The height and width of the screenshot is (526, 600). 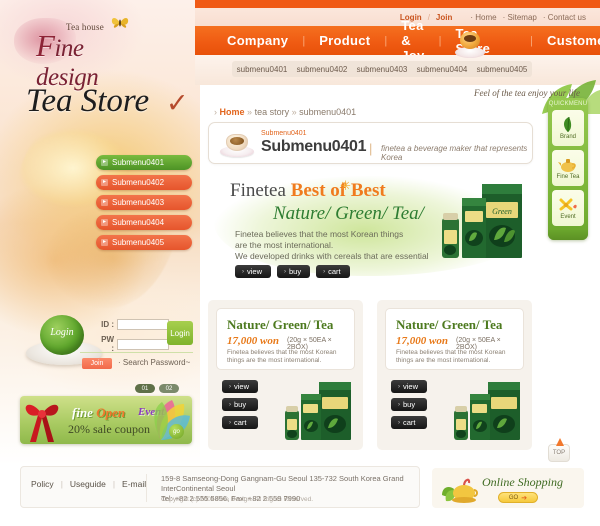 I want to click on quickmenu-item-event: Event, so click(x=568, y=208).